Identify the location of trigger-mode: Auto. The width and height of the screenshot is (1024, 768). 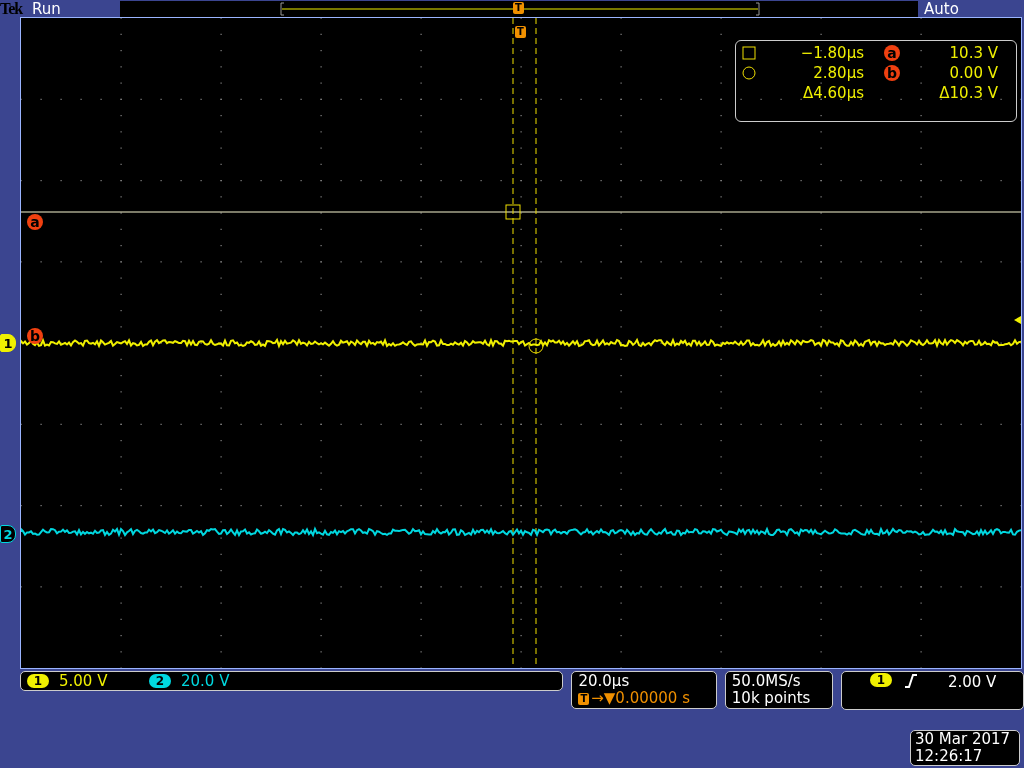
(941, 9).